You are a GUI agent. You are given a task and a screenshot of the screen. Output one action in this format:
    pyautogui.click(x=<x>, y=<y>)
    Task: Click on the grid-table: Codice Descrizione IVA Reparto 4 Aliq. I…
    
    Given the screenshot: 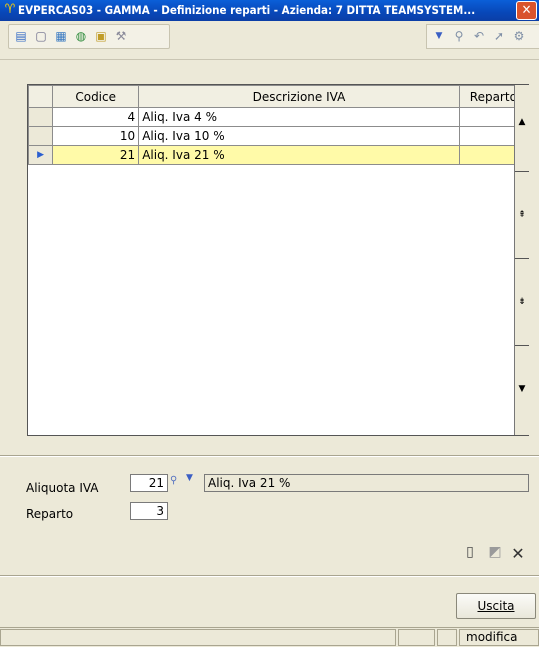 What is the action you would take?
    pyautogui.click(x=278, y=125)
    